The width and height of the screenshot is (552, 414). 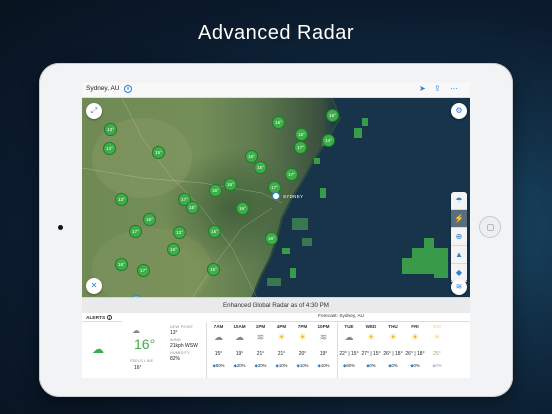 What do you see at coordinates (302, 326) in the screenshot?
I see `hour-time: 7PM` at bounding box center [302, 326].